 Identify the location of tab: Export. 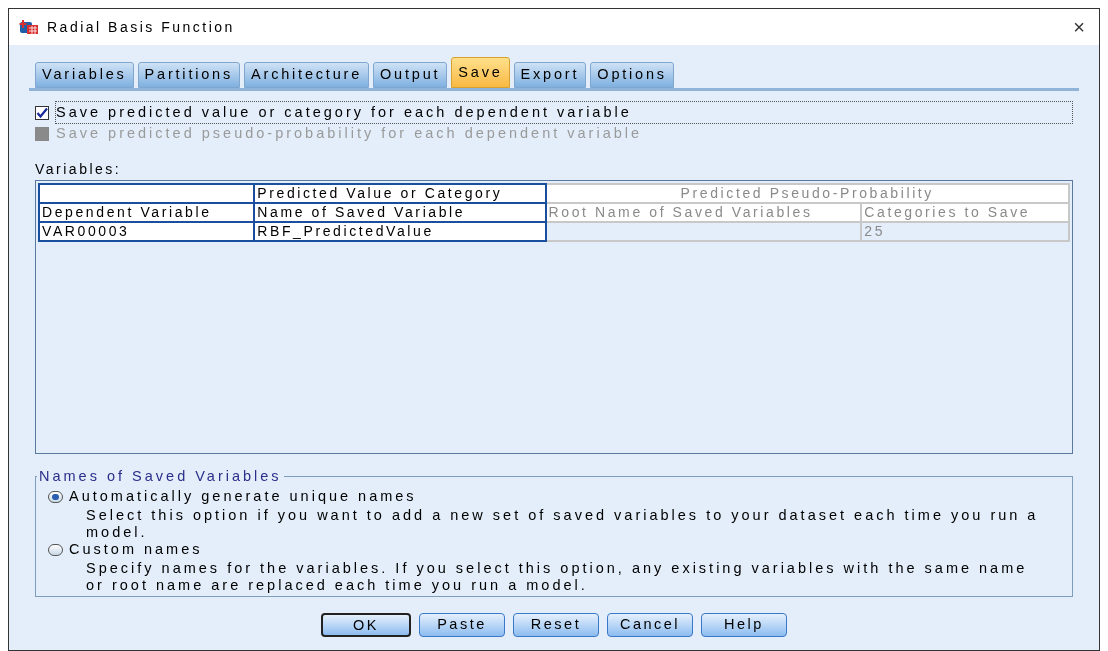
(550, 75).